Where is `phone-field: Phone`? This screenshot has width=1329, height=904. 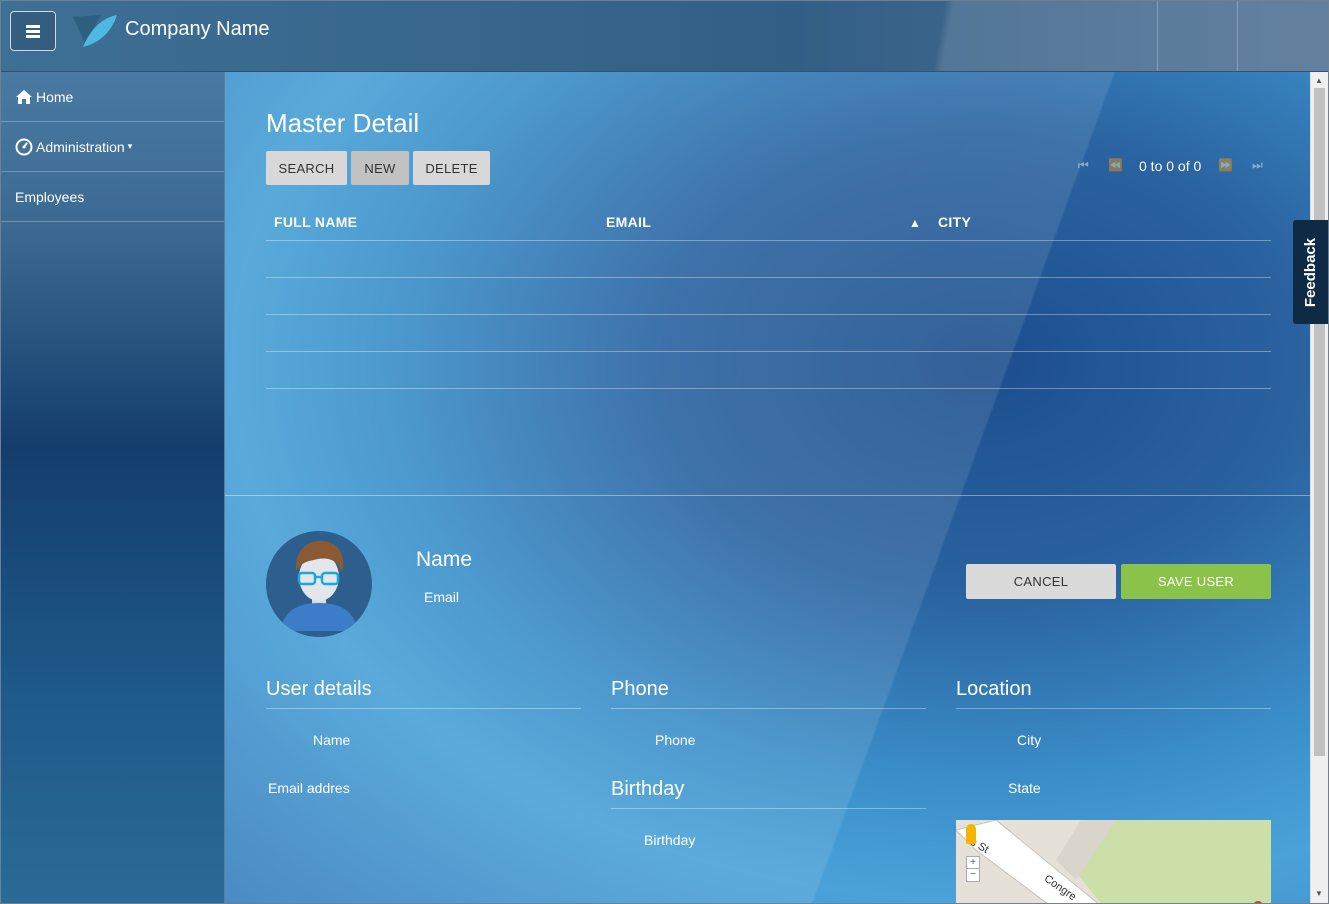 phone-field: Phone is located at coordinates (675, 740).